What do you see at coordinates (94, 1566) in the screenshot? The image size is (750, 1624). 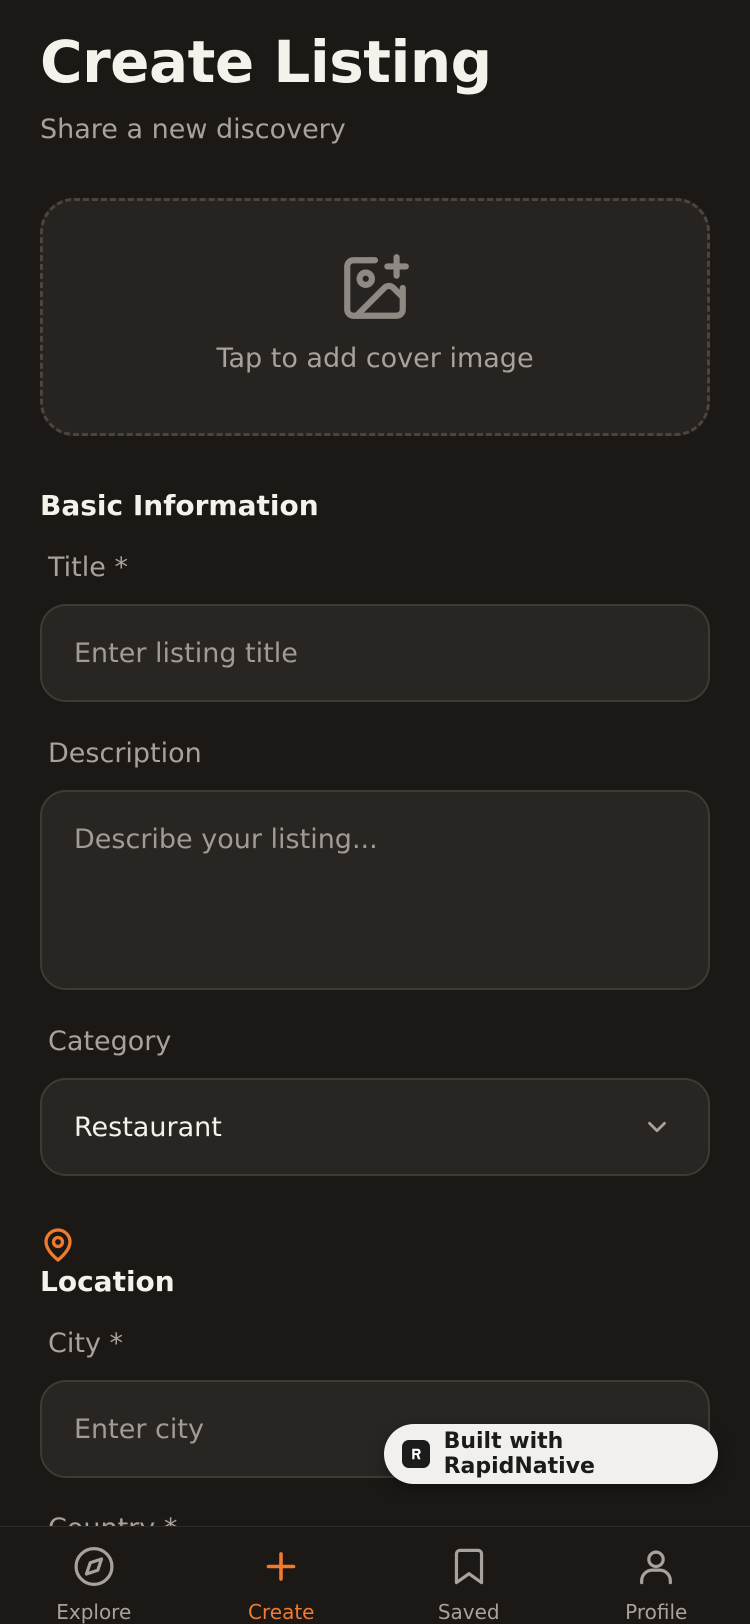 I see `compass-icon` at bounding box center [94, 1566].